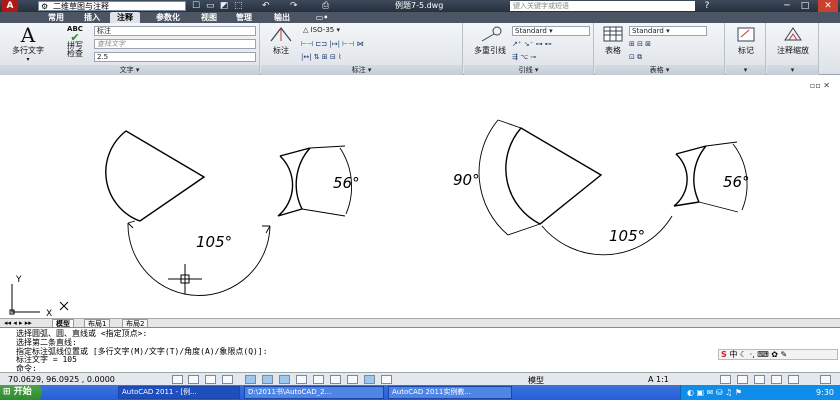 The height and width of the screenshot is (400, 840). I want to click on multileader-label: 多重引线, so click(490, 50).